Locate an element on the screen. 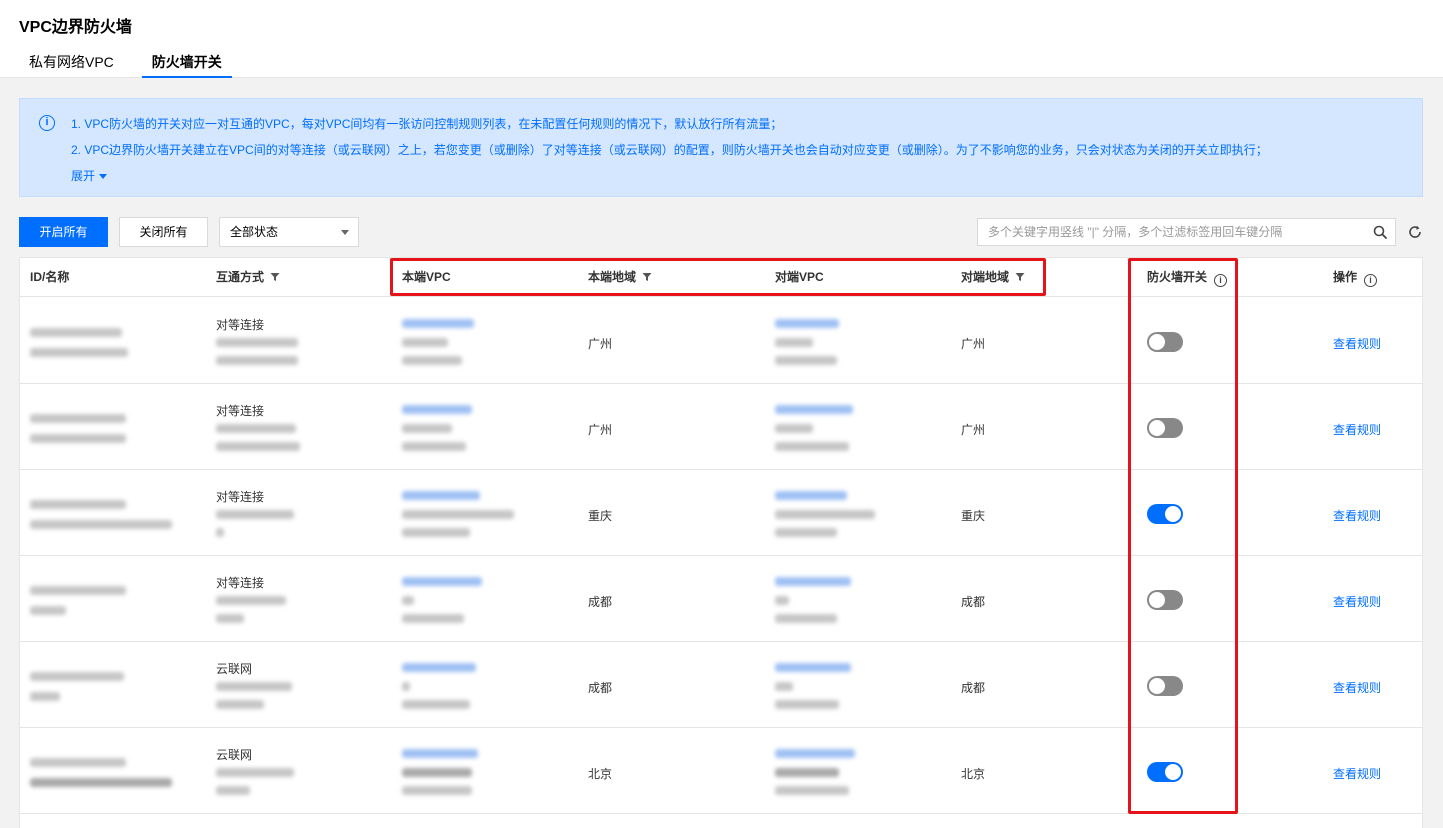 The width and height of the screenshot is (1443, 828). tab-bar: 私有网络VPC 防火墙开关 is located at coordinates (134, 63).